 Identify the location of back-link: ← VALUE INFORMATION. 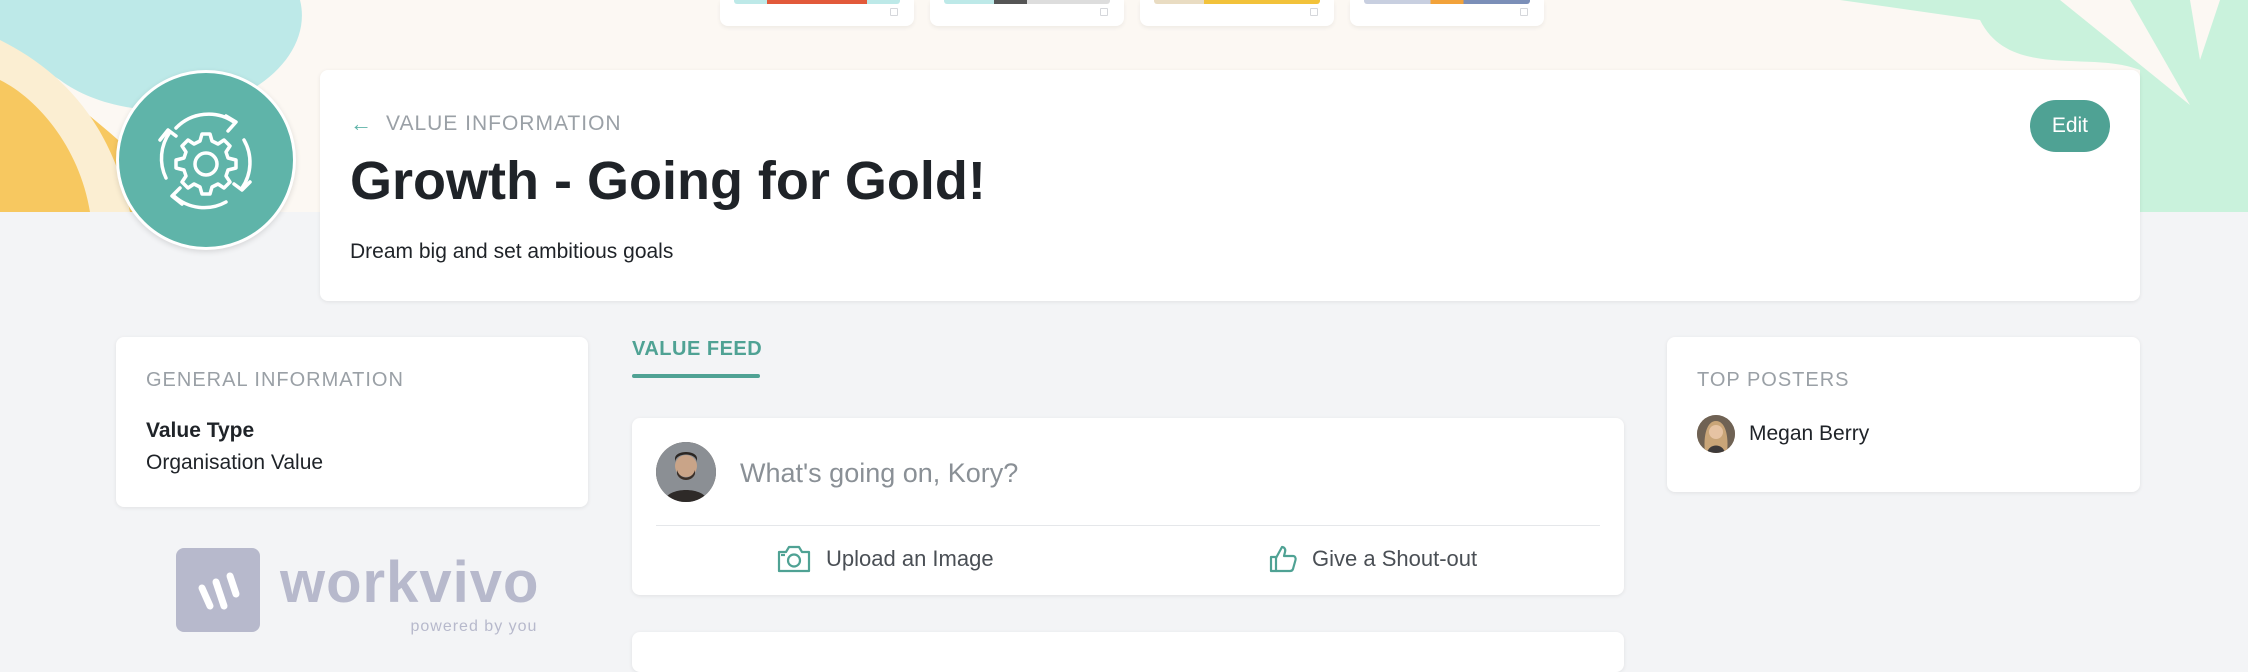
(486, 124).